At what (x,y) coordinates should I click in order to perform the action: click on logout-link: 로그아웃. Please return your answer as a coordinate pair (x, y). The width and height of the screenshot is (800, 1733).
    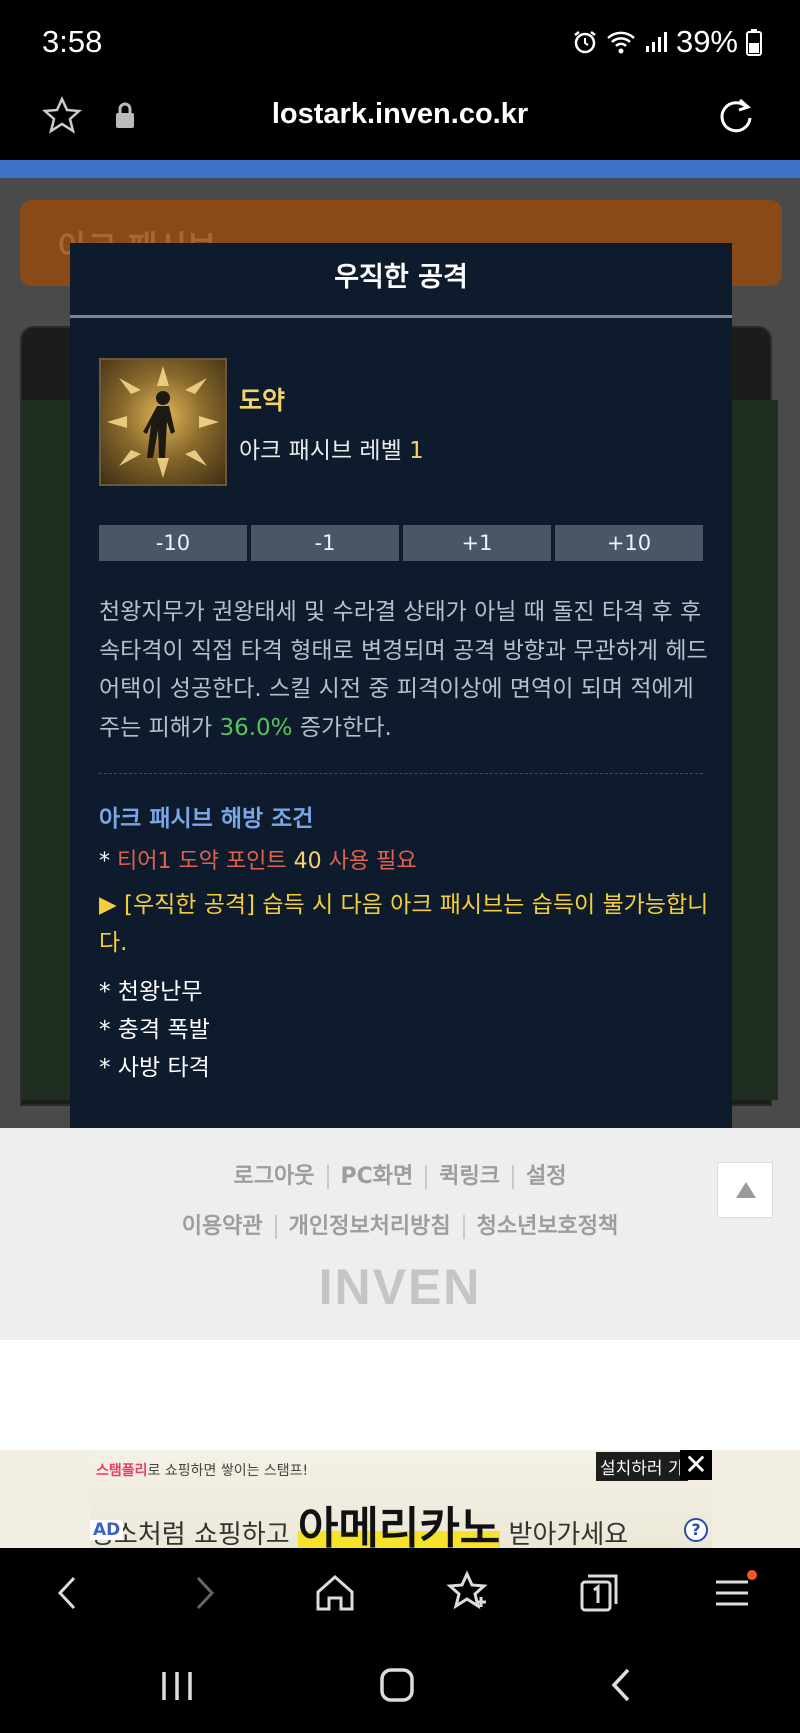
    Looking at the image, I should click on (274, 1176).